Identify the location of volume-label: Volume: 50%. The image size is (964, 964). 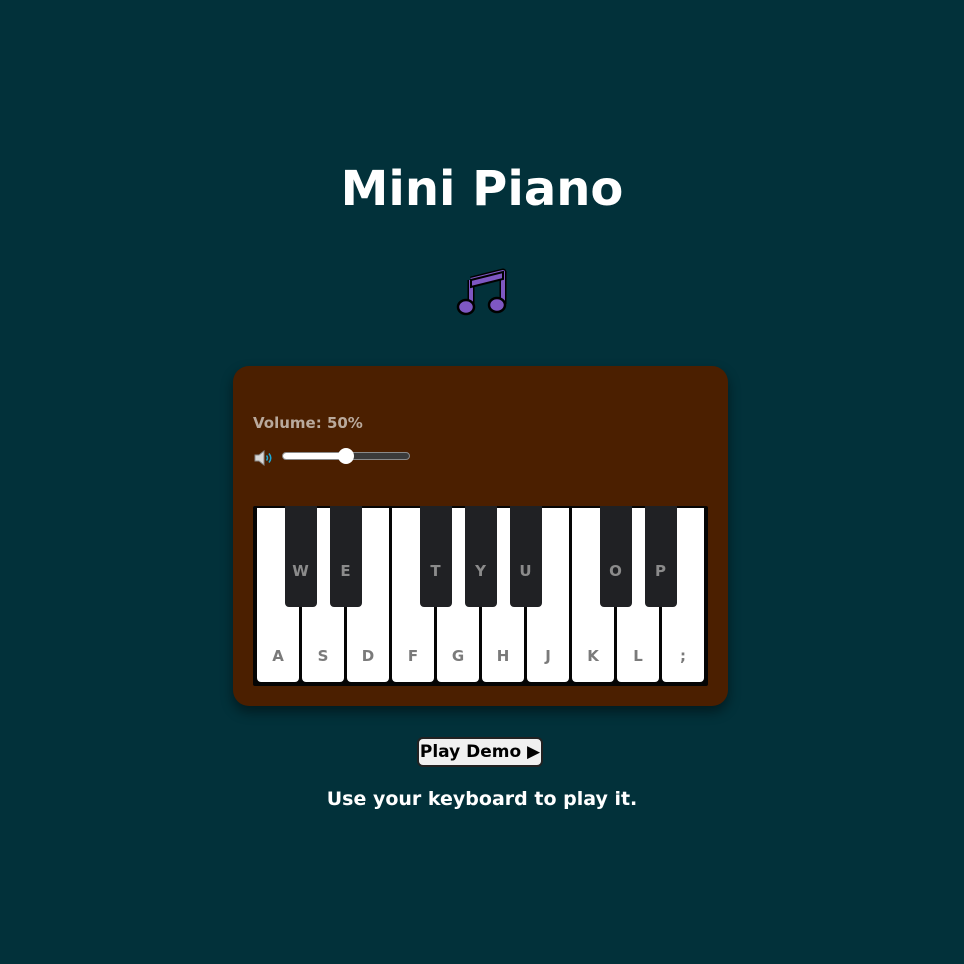
(308, 423).